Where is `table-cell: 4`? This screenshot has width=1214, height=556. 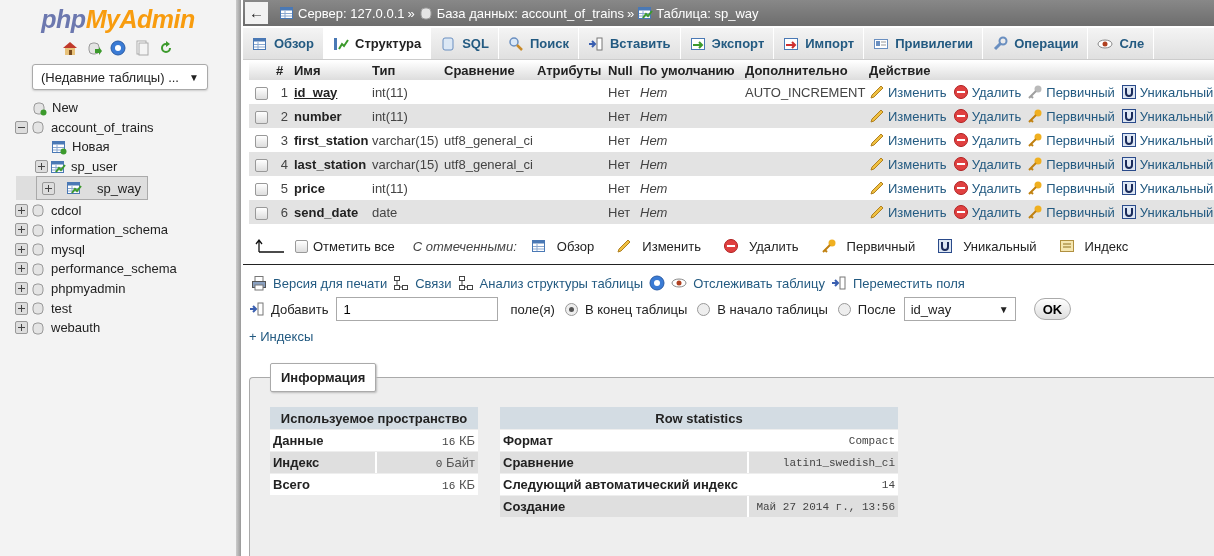 table-cell: 4 is located at coordinates (282, 164).